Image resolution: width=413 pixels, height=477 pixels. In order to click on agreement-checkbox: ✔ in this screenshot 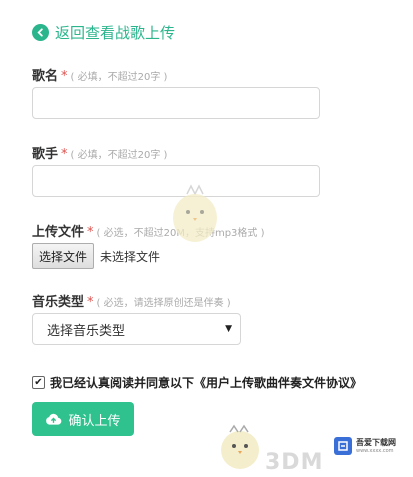, I will do `click(38, 382)`.